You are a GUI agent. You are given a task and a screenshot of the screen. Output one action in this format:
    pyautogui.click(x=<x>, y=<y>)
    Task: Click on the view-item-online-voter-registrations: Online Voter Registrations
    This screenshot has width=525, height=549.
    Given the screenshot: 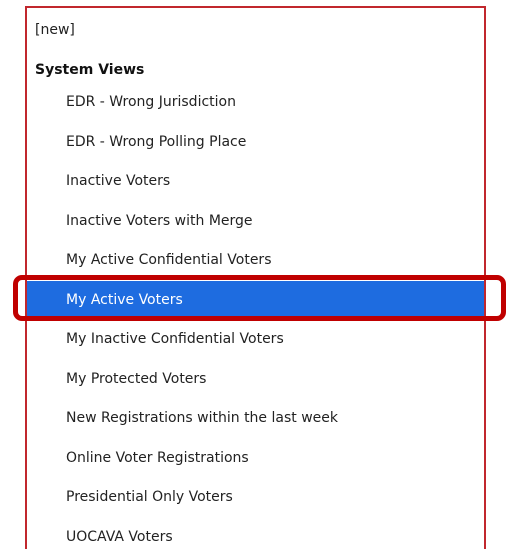 What is the action you would take?
    pyautogui.click(x=255, y=459)
    